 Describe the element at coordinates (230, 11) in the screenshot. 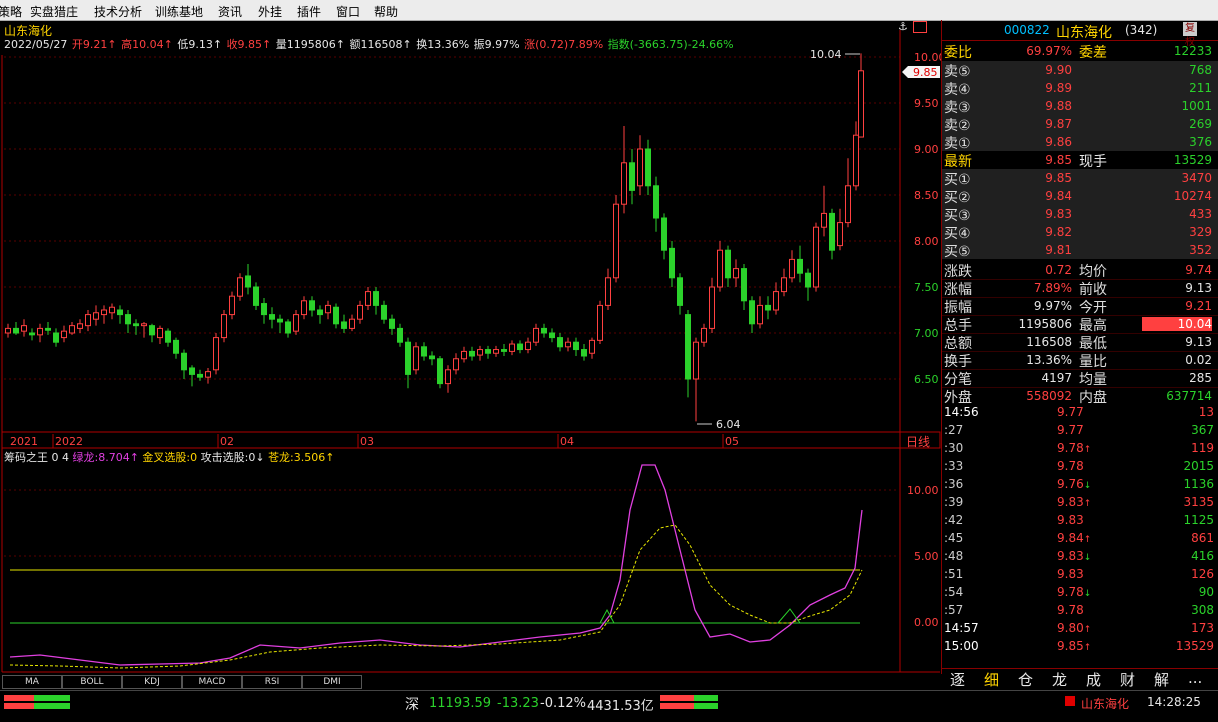

I see `menu-item-news: 资讯` at that location.